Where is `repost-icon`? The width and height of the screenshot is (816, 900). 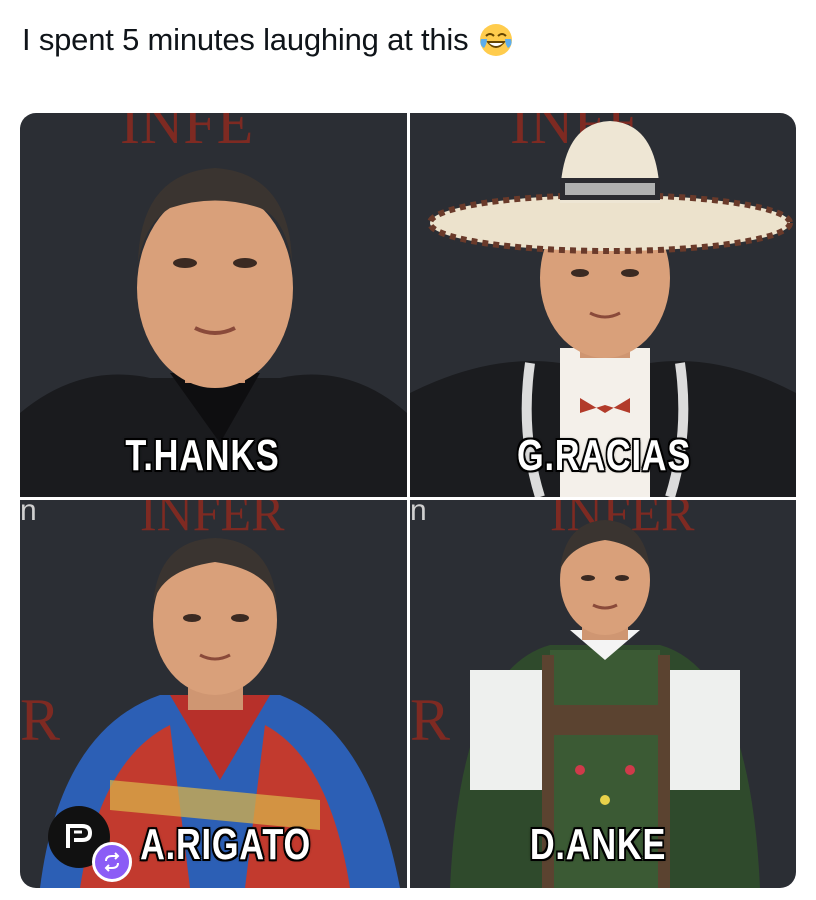 repost-icon is located at coordinates (112, 862).